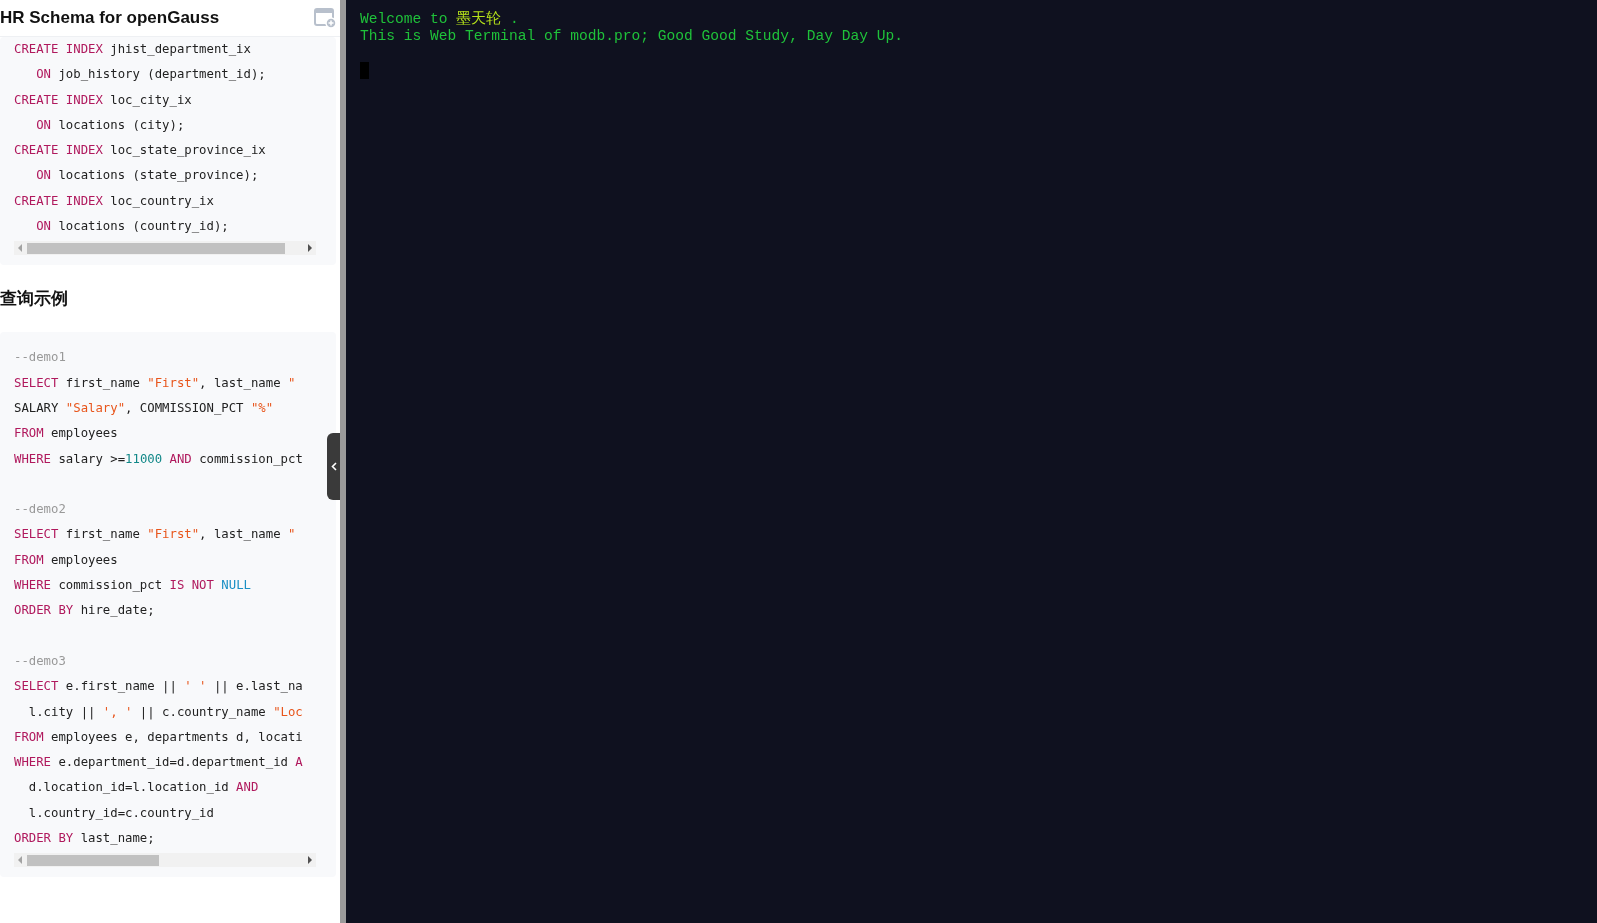 Image resolution: width=1597 pixels, height=923 pixels. I want to click on code-line: WHERE e.department_id=d.department_id A, so click(159, 763).